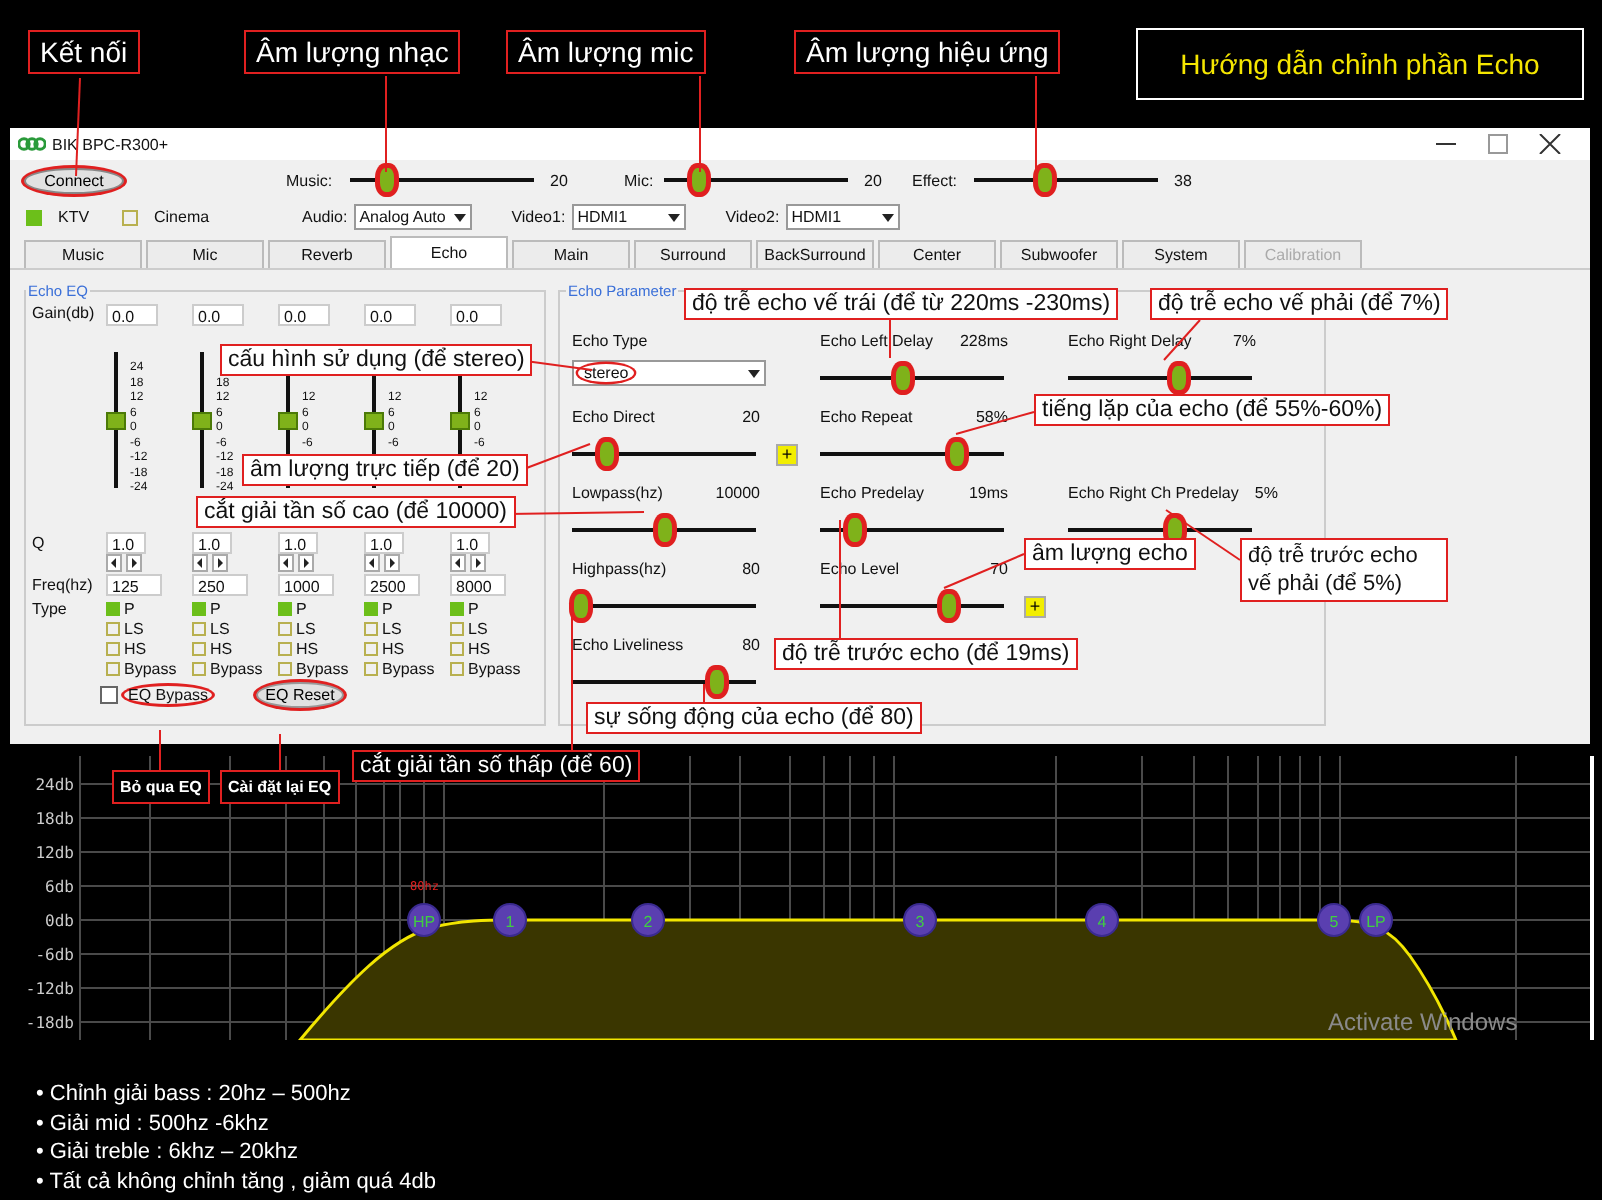  I want to click on eq-node: LP, so click(1376, 920).